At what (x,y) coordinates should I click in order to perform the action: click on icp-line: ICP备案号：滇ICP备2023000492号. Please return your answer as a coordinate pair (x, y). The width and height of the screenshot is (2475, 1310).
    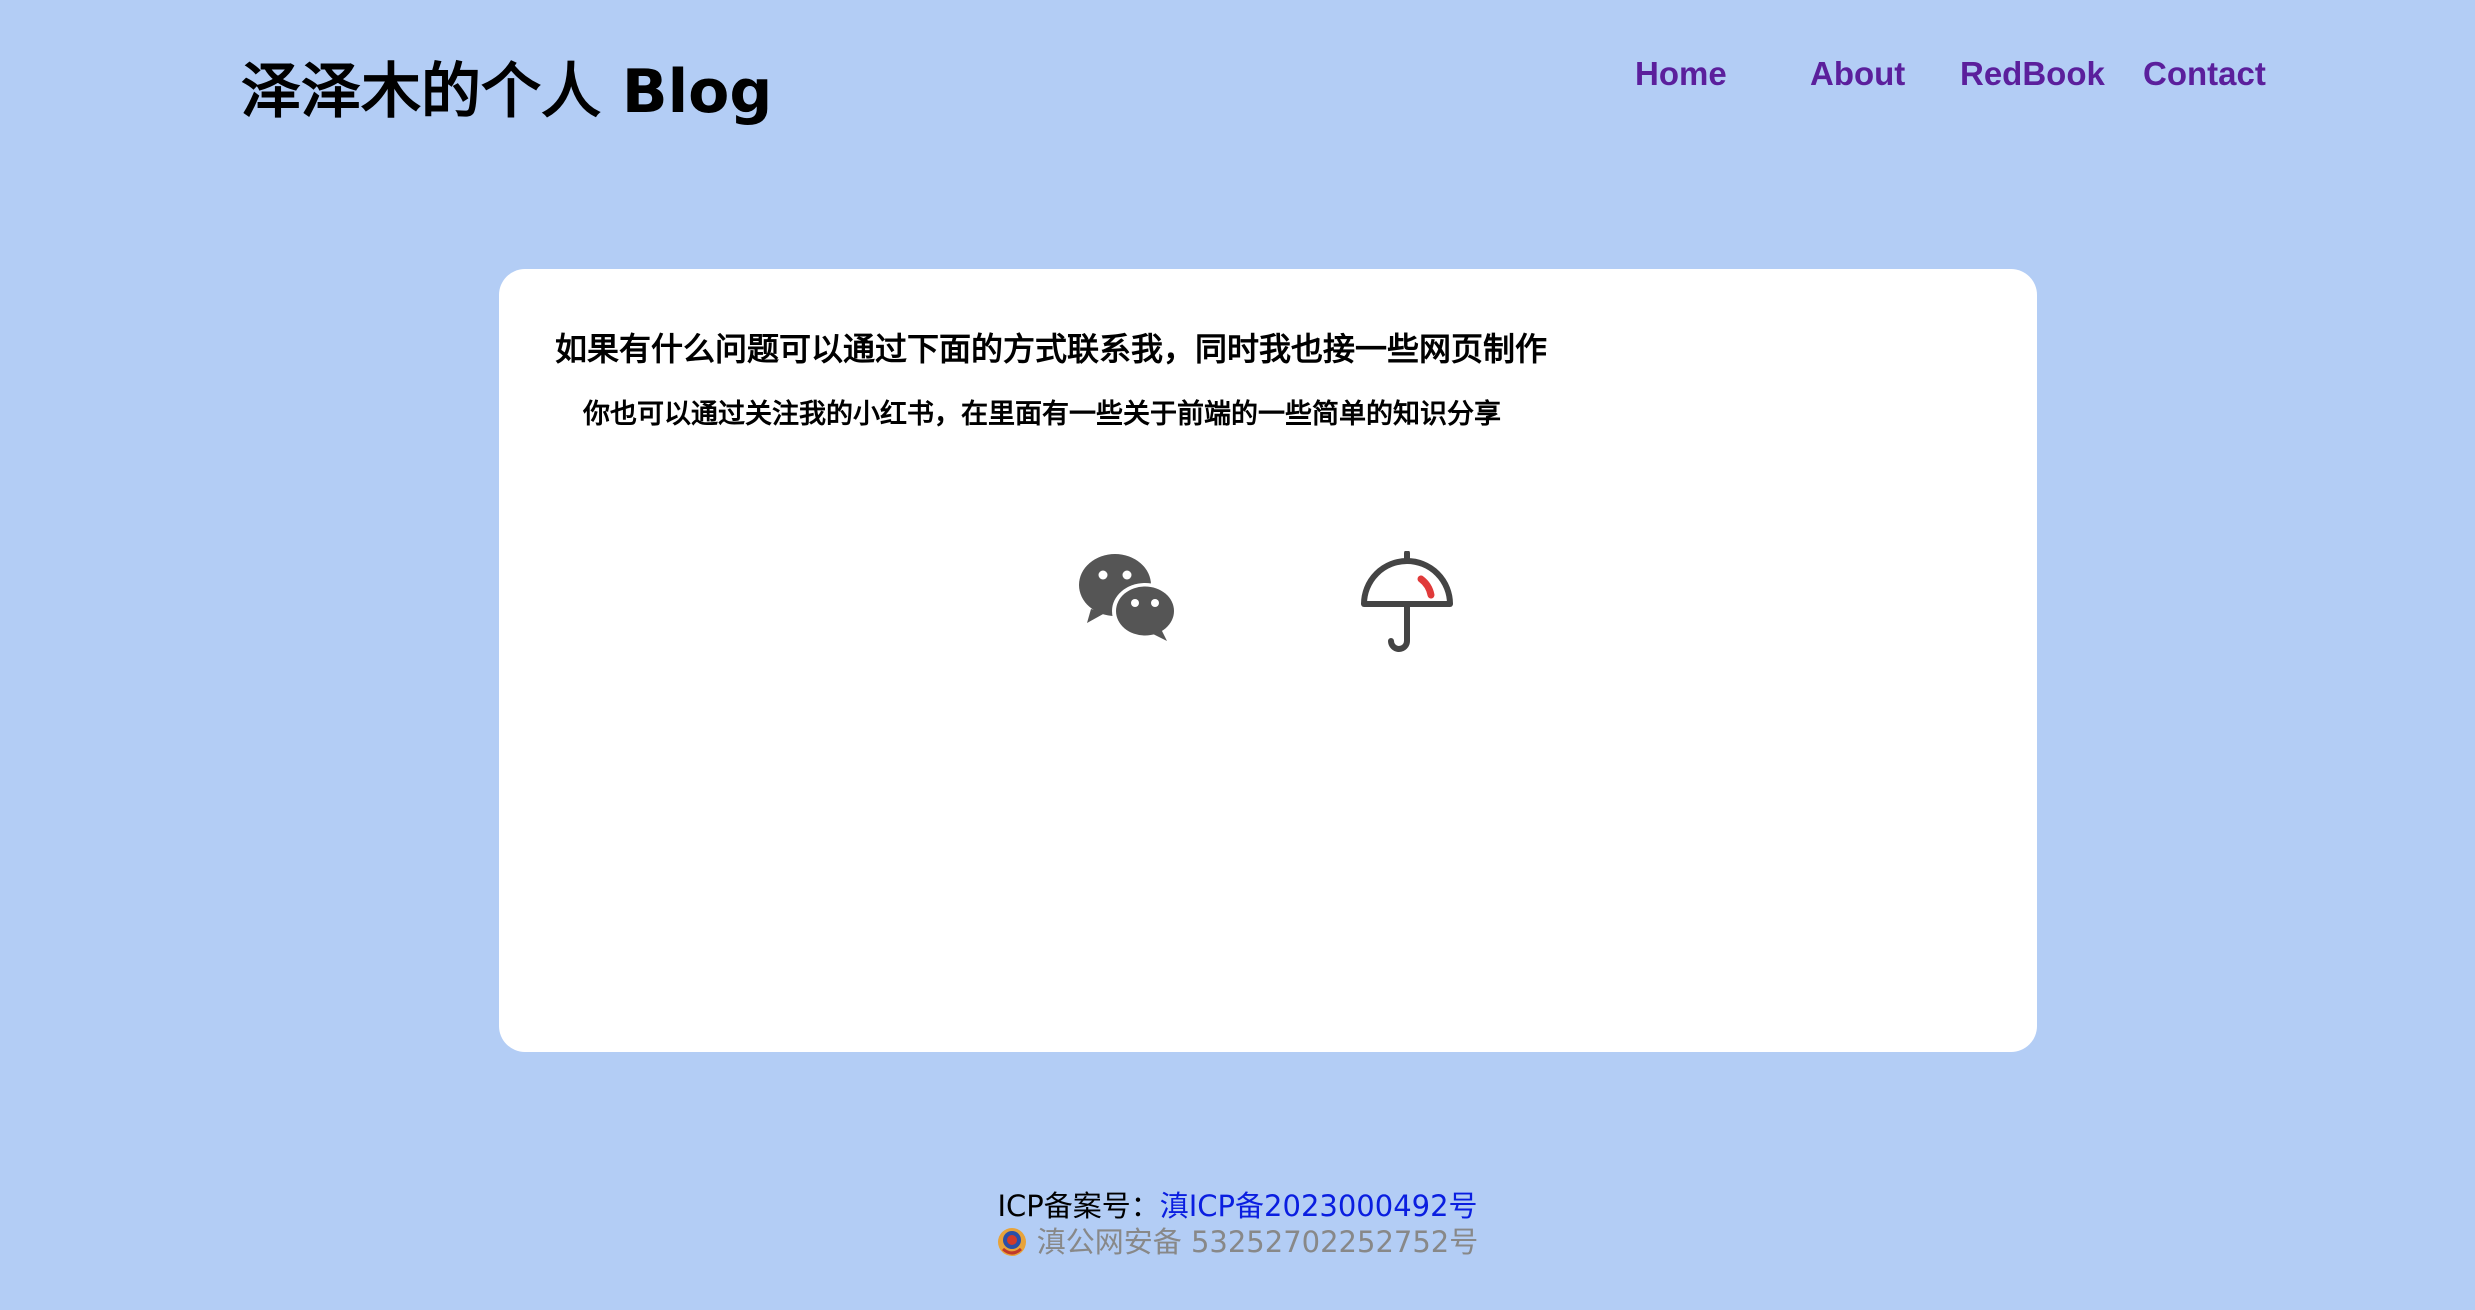
    Looking at the image, I should click on (1237, 1206).